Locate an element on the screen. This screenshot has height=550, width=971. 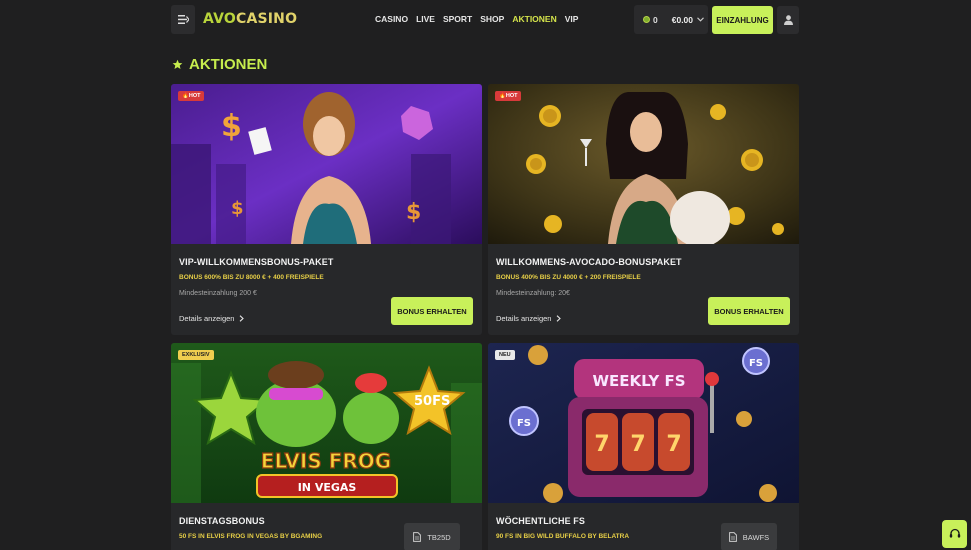
image-title-top: ELVIS FROG is located at coordinates (326, 461).